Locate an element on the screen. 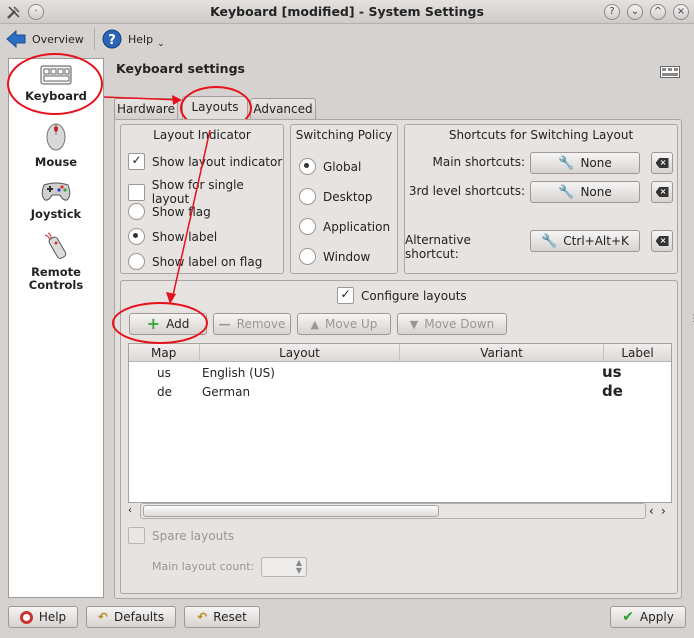  apply-button: ✔ Apply is located at coordinates (648, 617).